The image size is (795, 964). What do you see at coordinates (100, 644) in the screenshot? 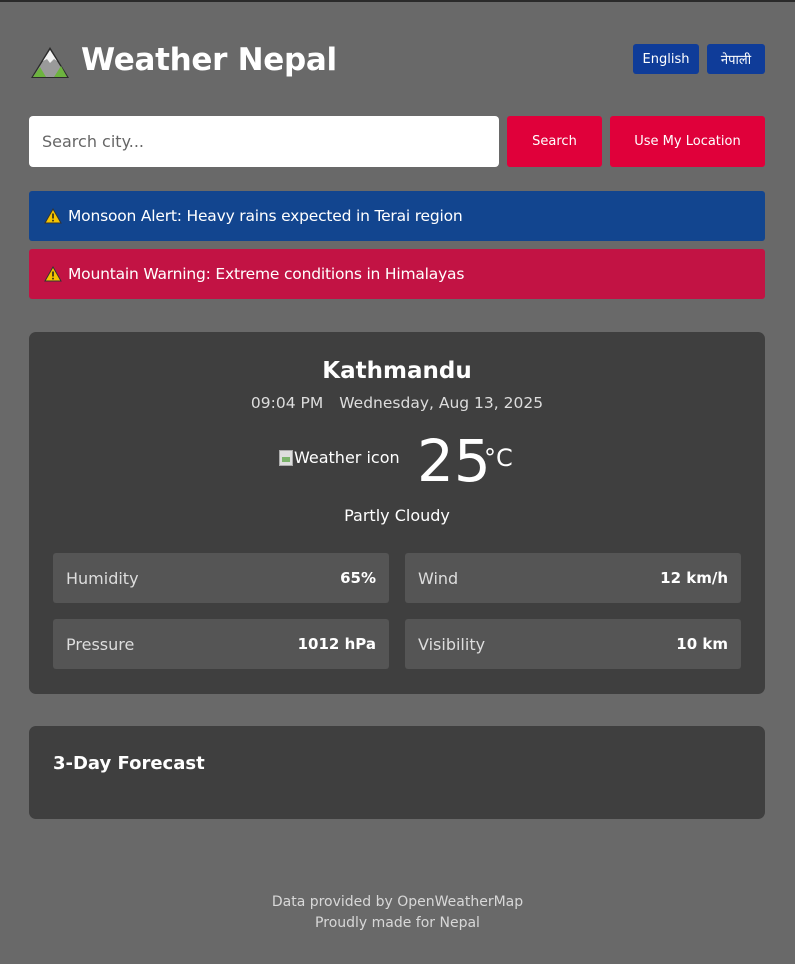
I see `stat-label: Pressure` at bounding box center [100, 644].